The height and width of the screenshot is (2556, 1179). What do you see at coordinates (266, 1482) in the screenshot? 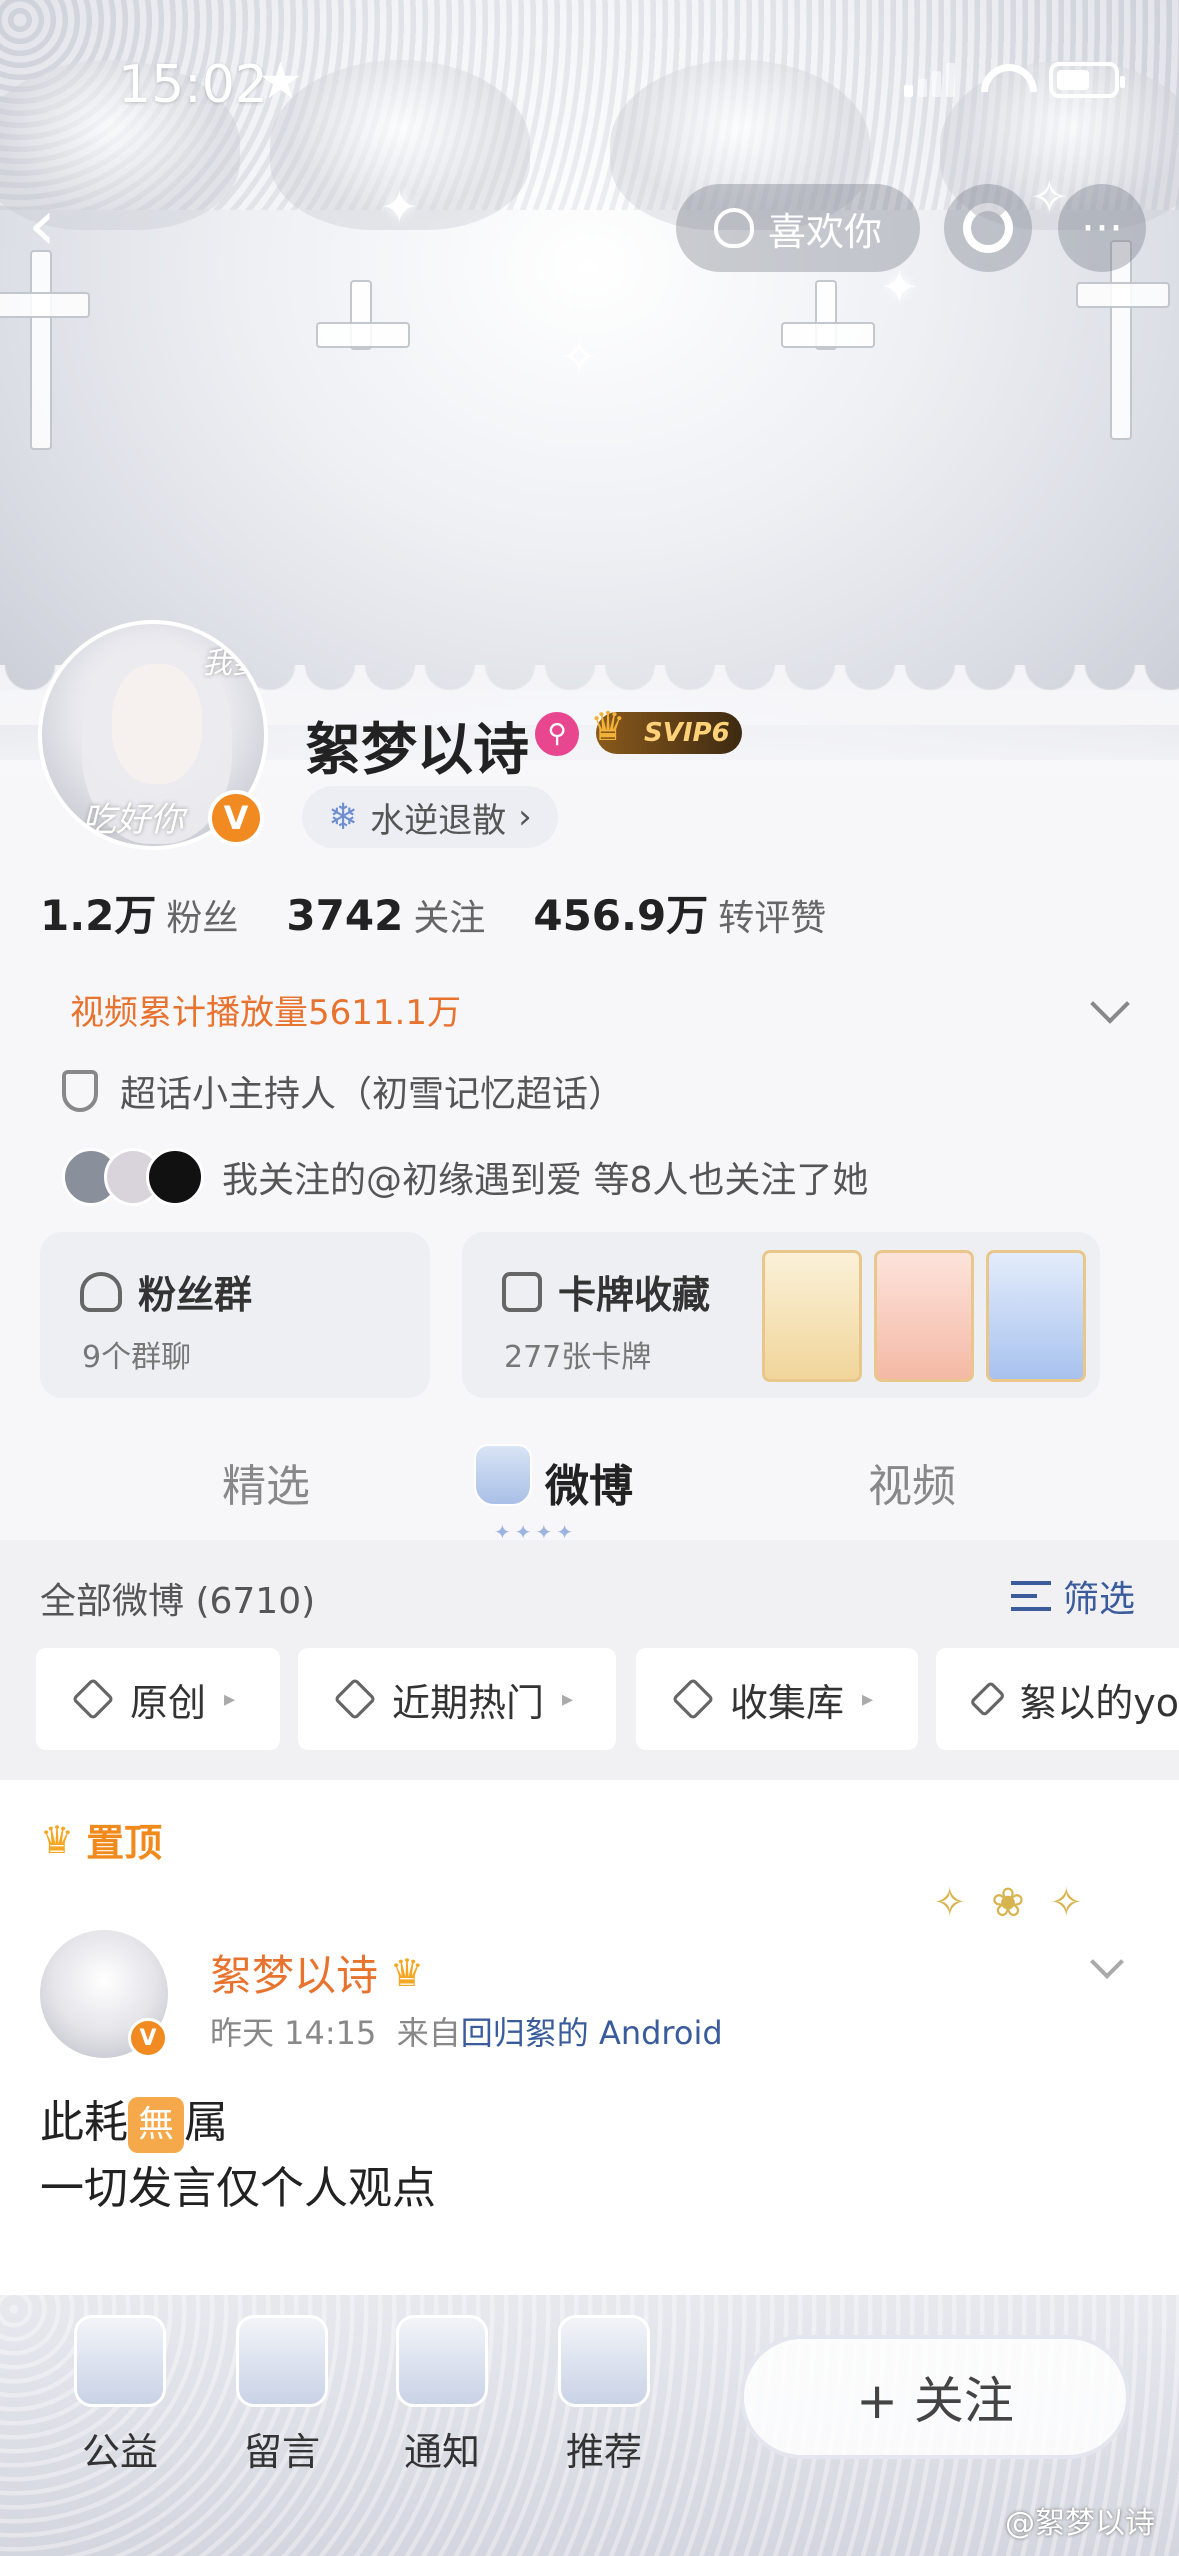
I see `tab-featured: 精选` at bounding box center [266, 1482].